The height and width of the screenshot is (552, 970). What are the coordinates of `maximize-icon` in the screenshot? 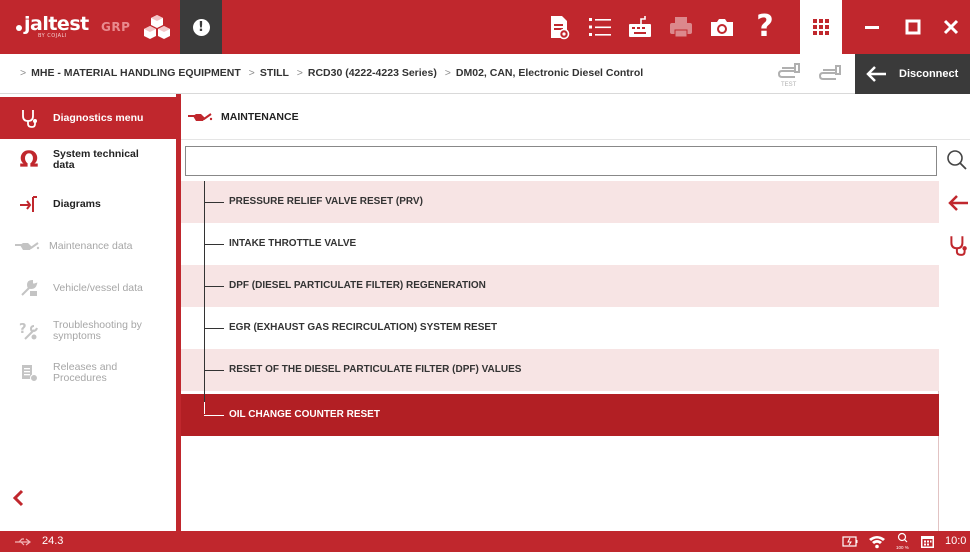 It's located at (913, 27).